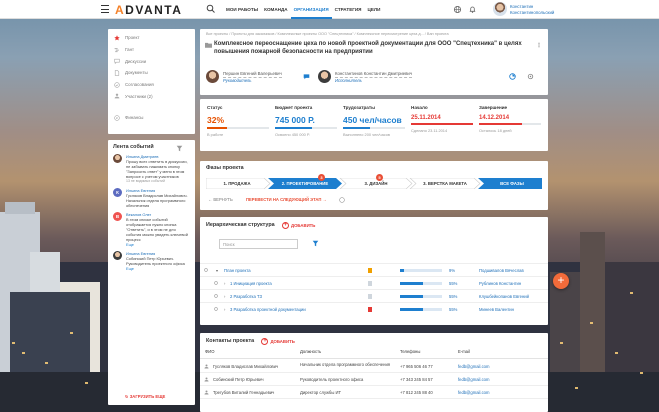 The width and height of the screenshot is (659, 412). What do you see at coordinates (244, 76) in the screenshot?
I see `project-manager: Першин Евгений Валерьевич Руководитель` at bounding box center [244, 76].